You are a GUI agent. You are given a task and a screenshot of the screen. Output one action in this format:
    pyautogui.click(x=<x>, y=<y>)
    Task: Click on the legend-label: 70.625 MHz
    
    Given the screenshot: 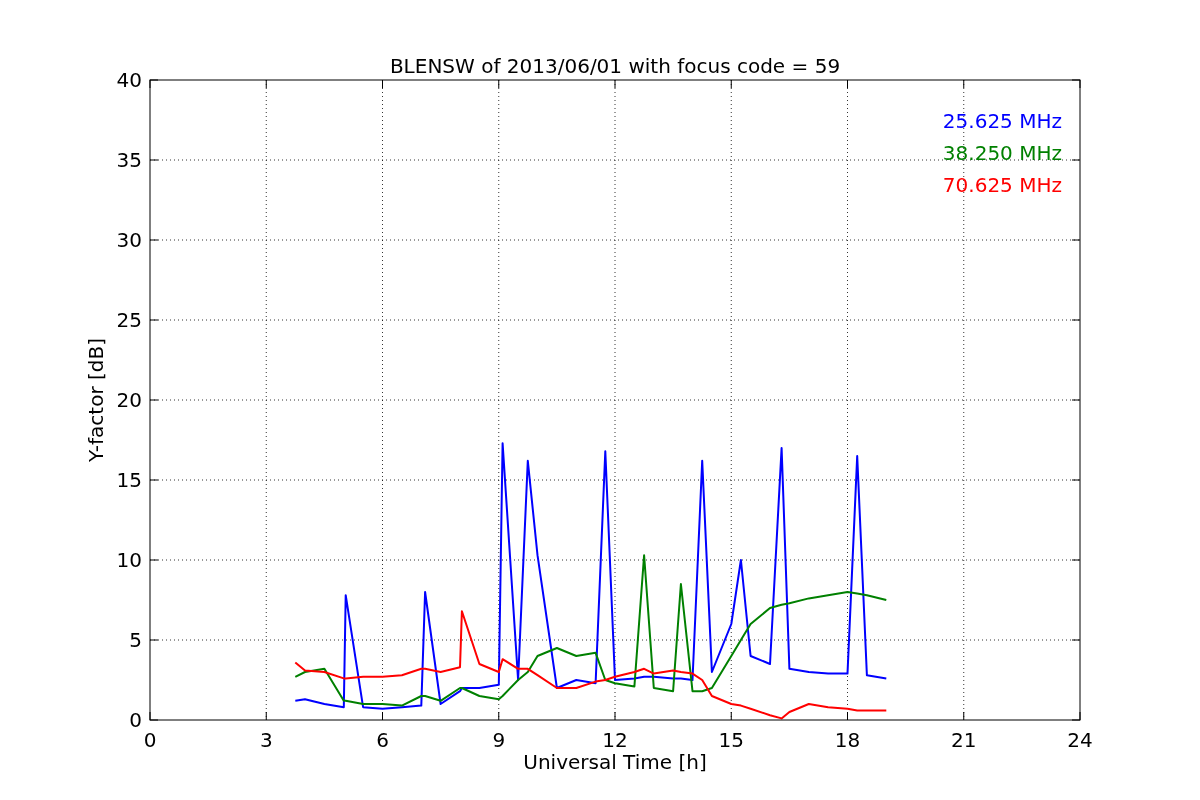 What is the action you would take?
    pyautogui.click(x=1002, y=185)
    